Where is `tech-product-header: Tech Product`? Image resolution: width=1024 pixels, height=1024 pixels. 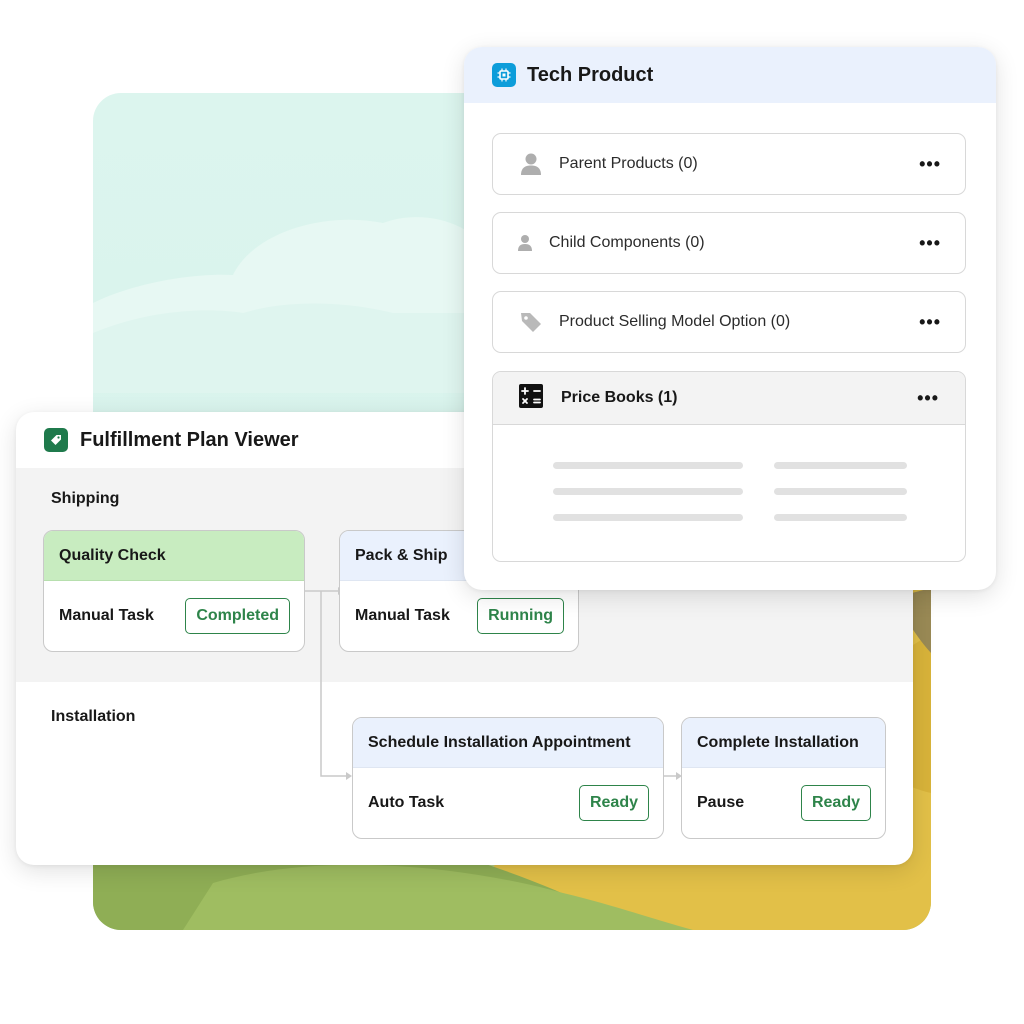
tech-product-header: Tech Product is located at coordinates (730, 75).